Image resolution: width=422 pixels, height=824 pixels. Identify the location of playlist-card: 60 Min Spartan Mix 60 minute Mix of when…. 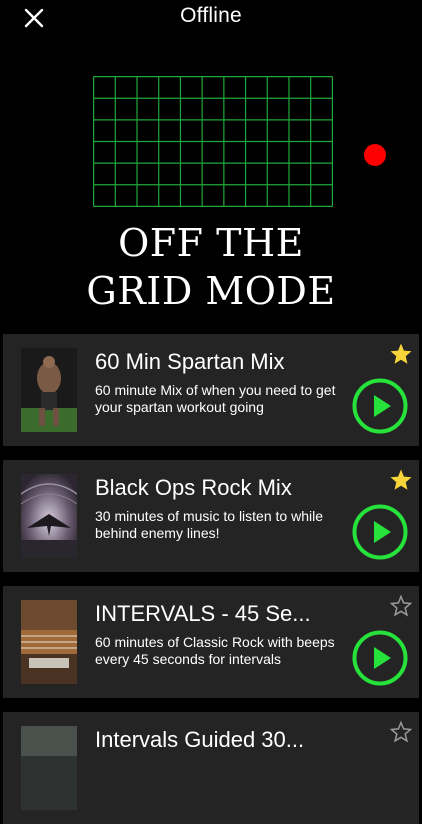
(211, 390).